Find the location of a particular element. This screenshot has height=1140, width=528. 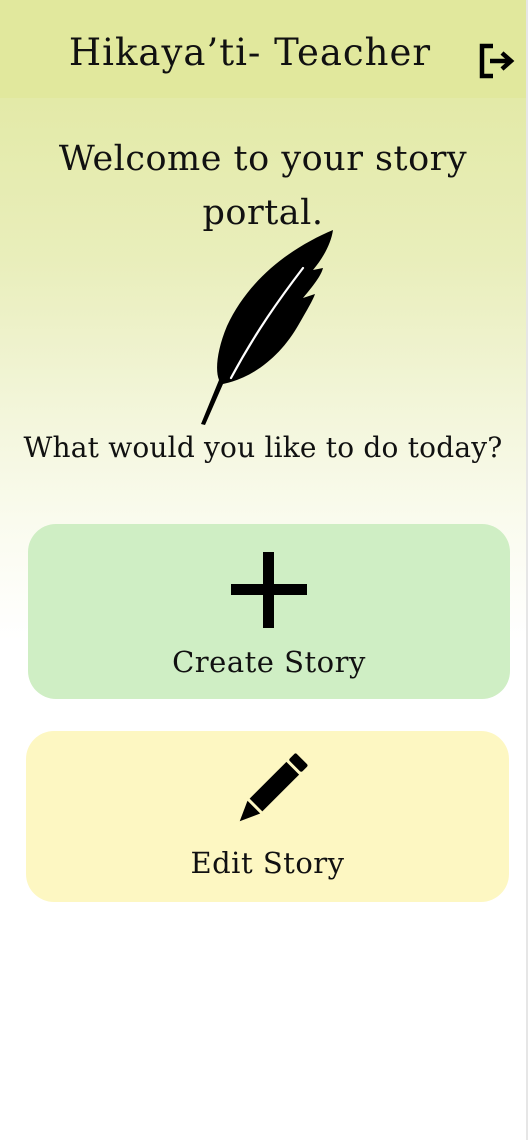

quill-feather-icon is located at coordinates (267, 327).